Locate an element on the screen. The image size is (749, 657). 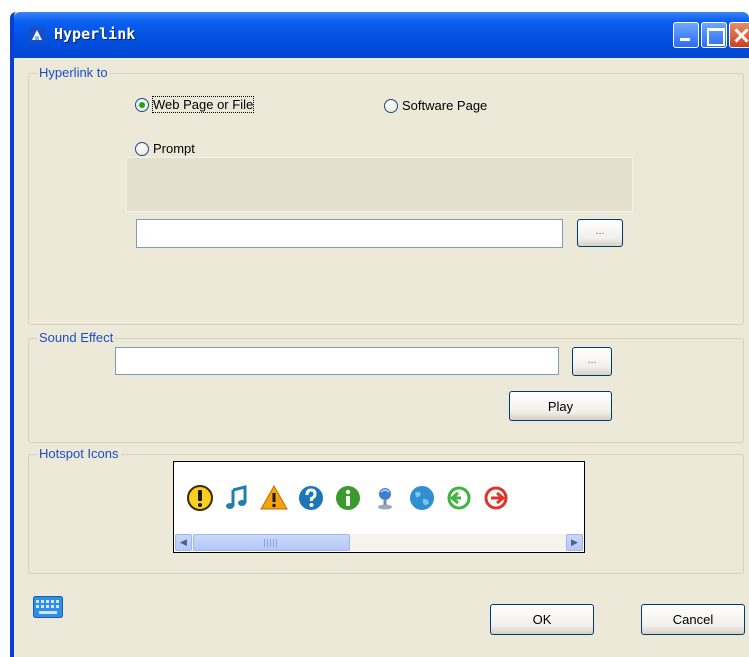
info-icon is located at coordinates (348, 498).